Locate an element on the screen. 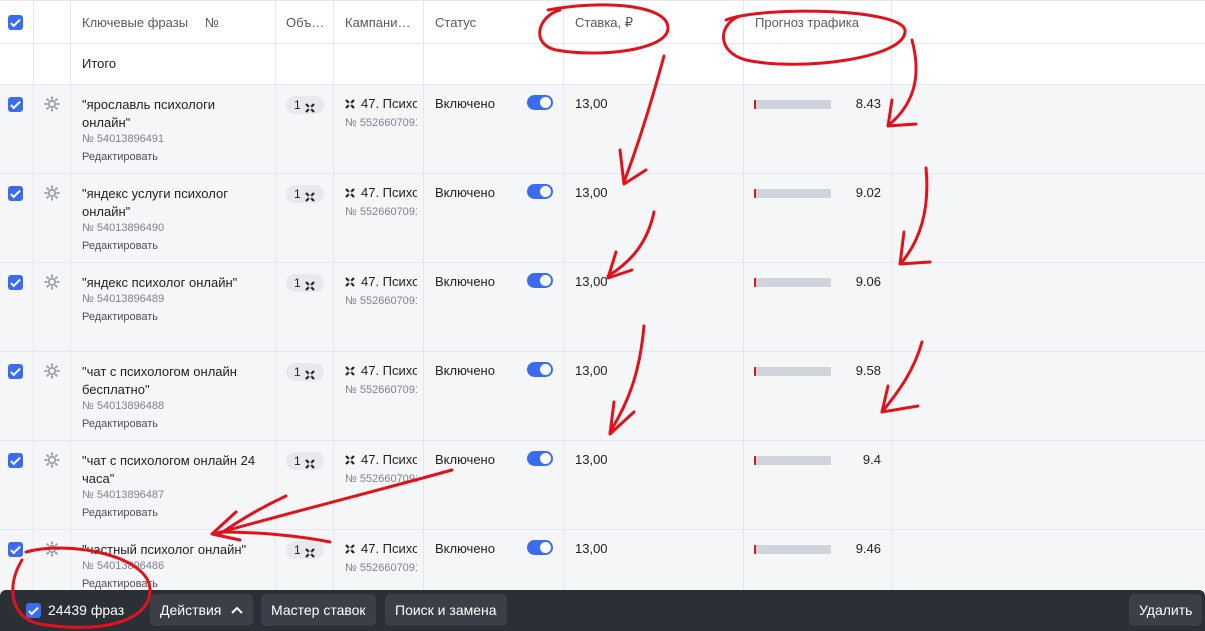 The height and width of the screenshot is (631, 1205). column-bid: Ставка, ₽ is located at coordinates (604, 23).